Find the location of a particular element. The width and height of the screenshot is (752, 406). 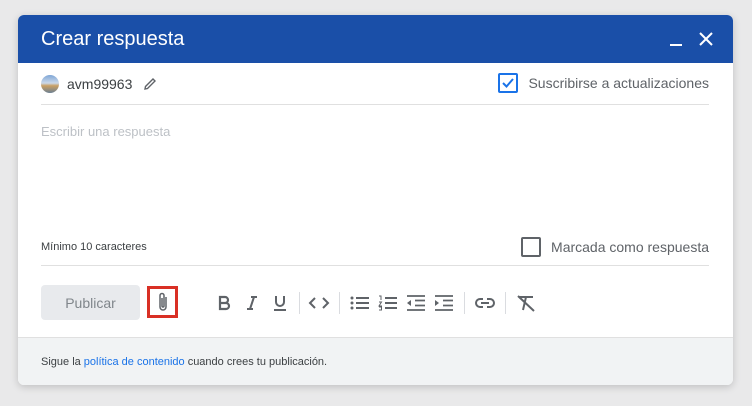

code-button is located at coordinates (319, 303).